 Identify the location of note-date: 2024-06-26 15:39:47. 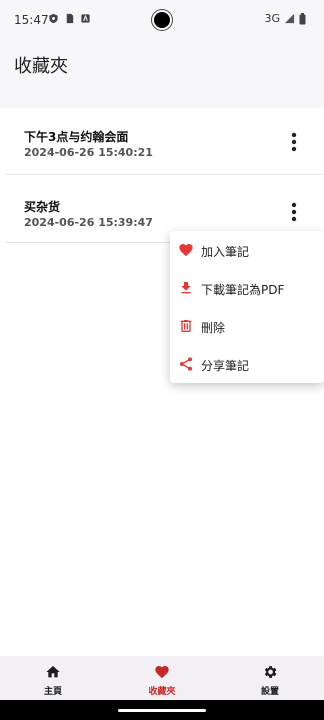
(88, 222).